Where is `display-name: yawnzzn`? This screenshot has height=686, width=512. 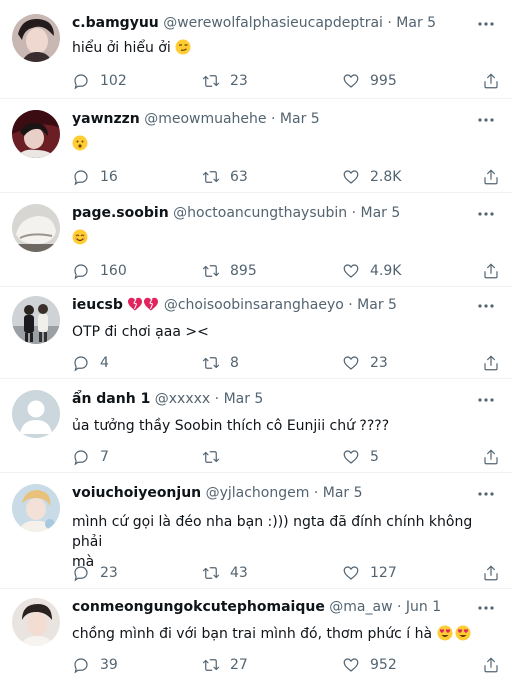 display-name: yawnzzn is located at coordinates (106, 119).